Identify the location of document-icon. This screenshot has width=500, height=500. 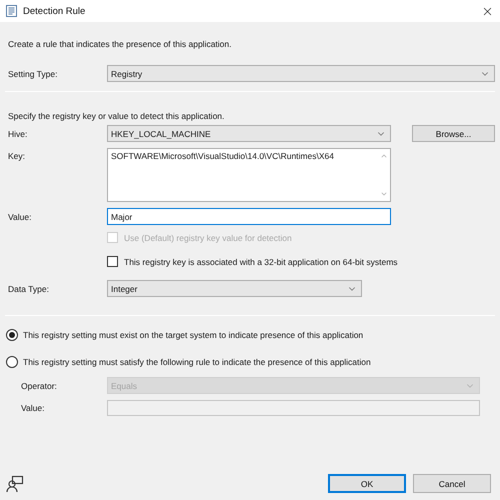
(11, 11).